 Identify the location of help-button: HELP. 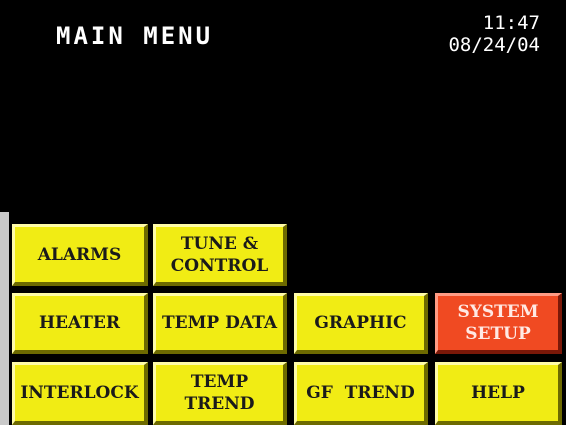
(498, 393).